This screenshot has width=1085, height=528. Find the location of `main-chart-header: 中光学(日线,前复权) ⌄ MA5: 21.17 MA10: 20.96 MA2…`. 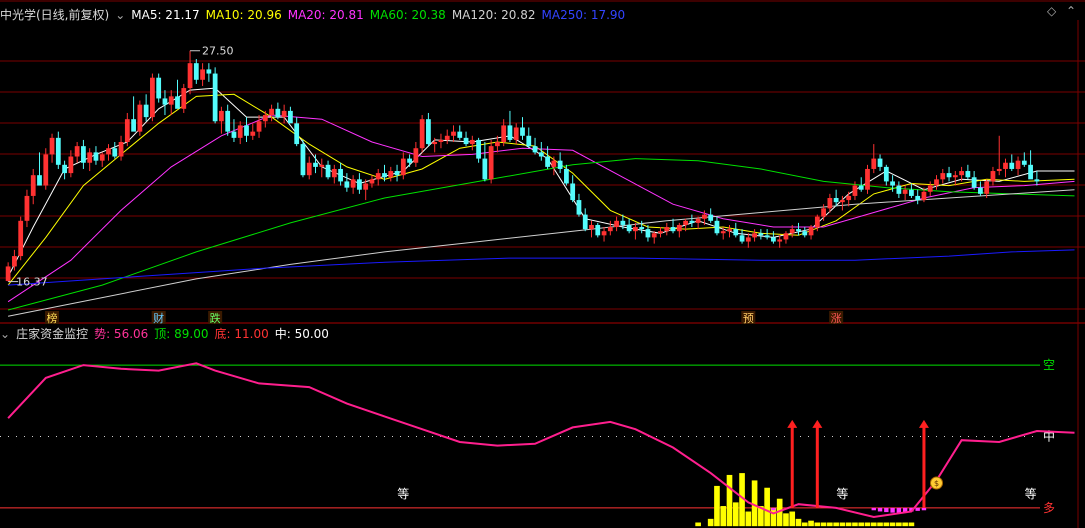

main-chart-header: 中光学(日线,前复权) ⌄ MA5: 21.17 MA10: 20.96 MA2… is located at coordinates (315, 15).